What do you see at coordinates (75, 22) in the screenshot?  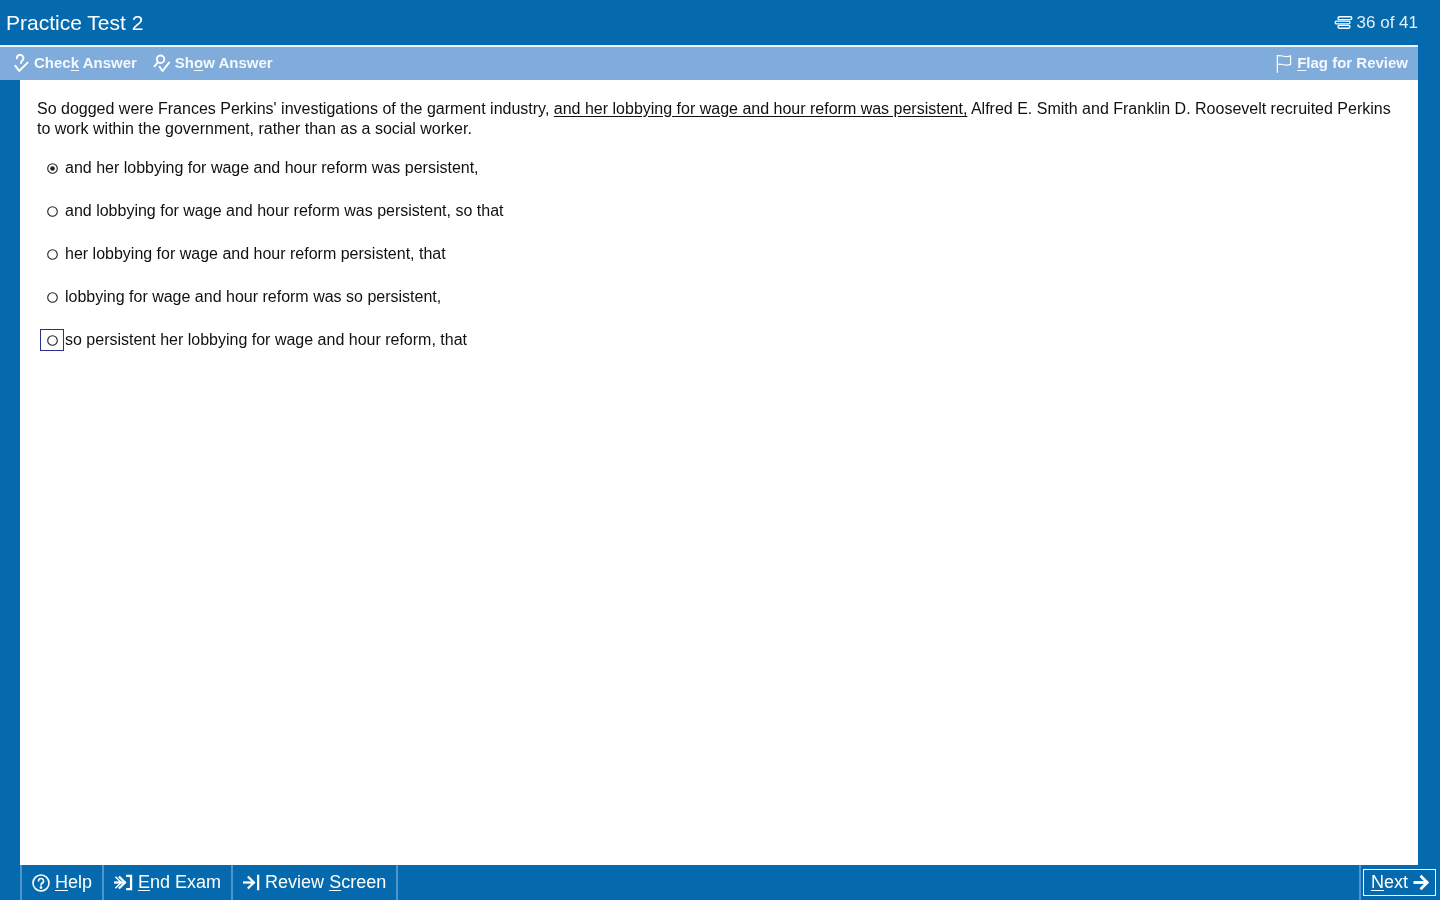 I see `window-title: Practice Test 2` at bounding box center [75, 22].